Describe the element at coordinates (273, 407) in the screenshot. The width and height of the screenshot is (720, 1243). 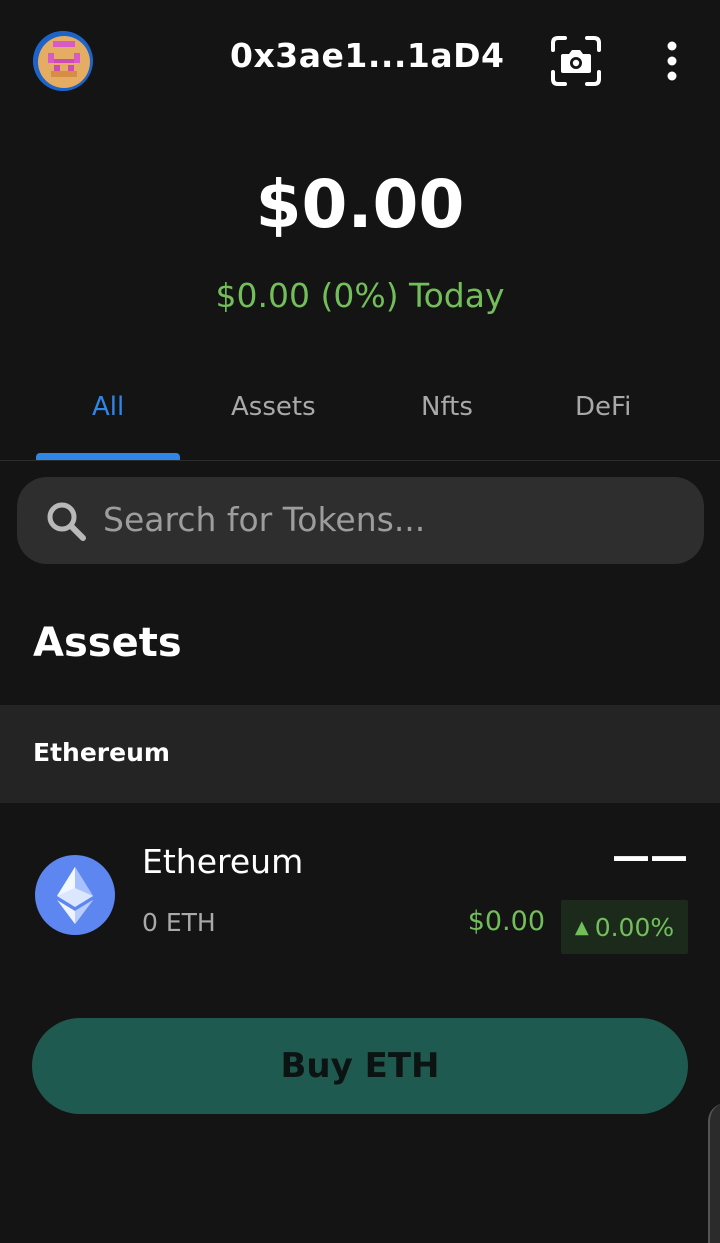
I see `tab-assets: Assets` at that location.